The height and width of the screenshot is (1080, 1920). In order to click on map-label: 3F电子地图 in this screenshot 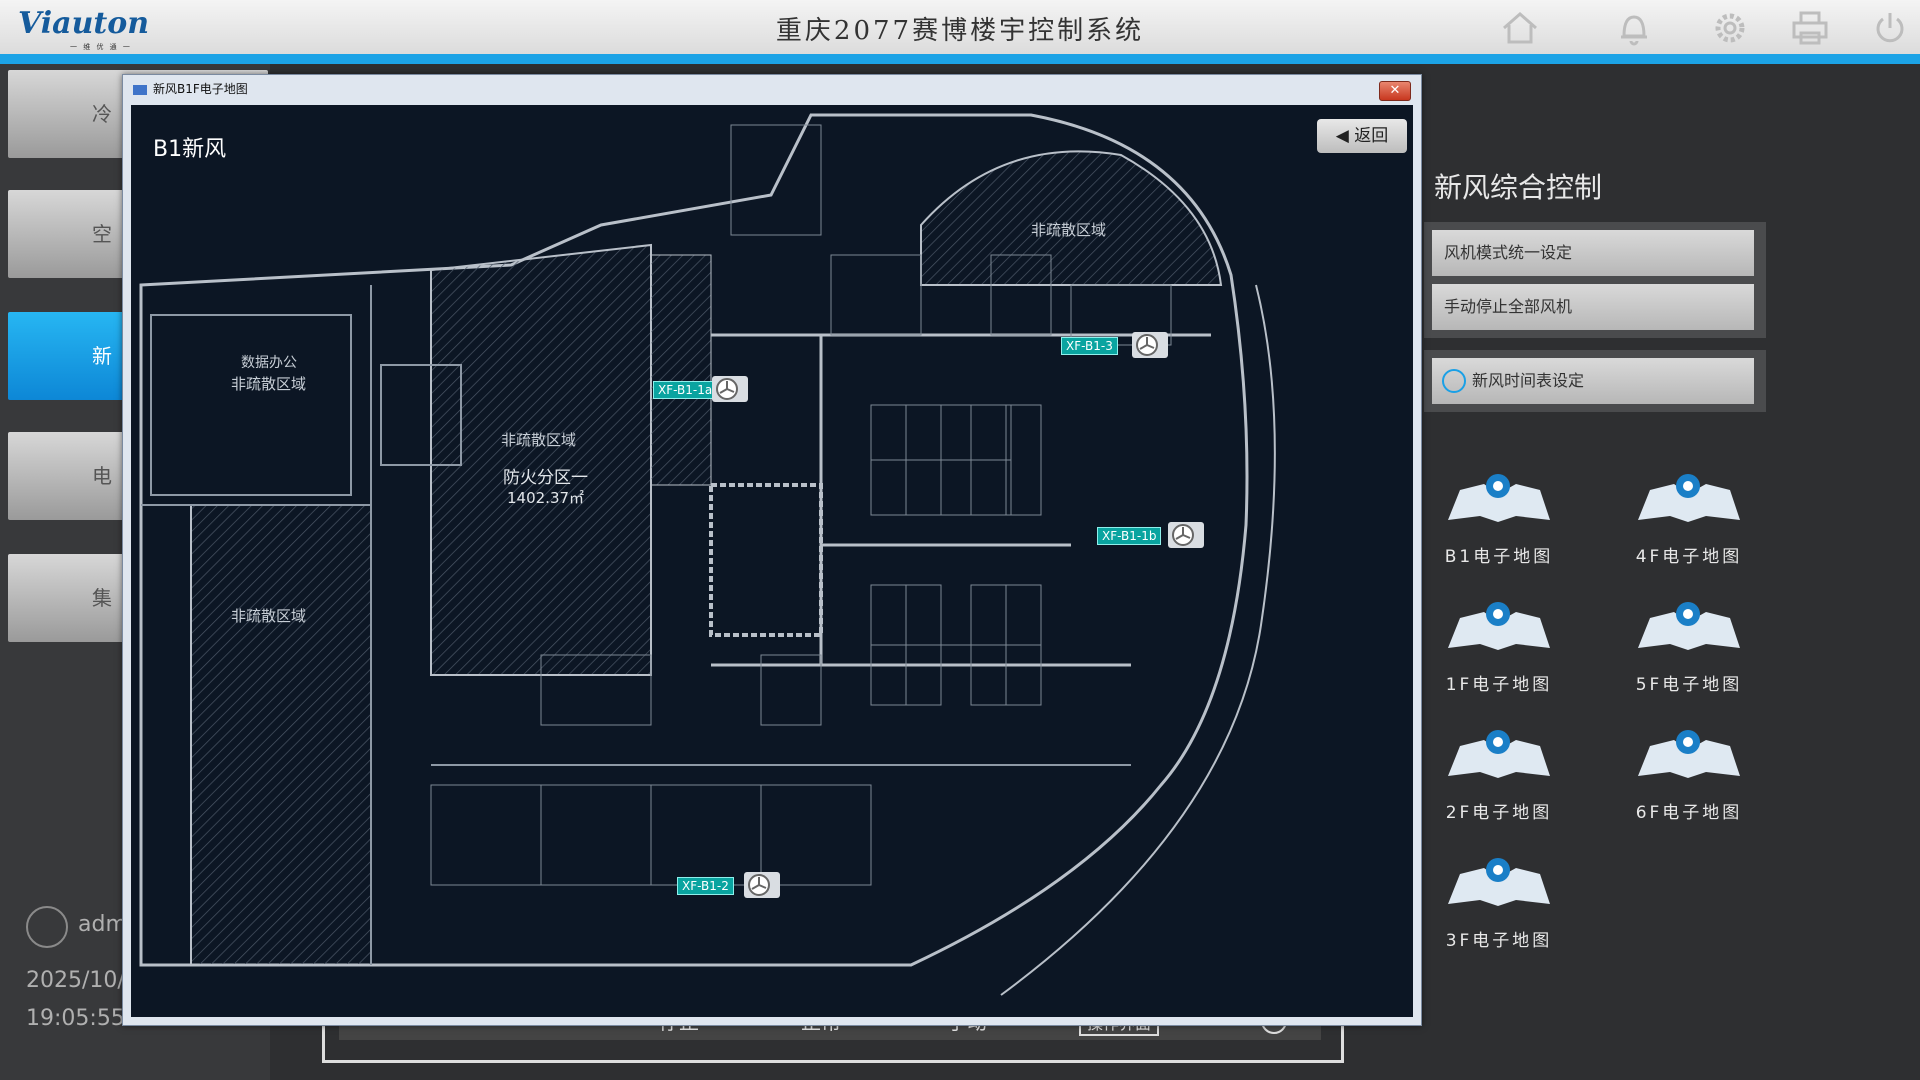, I will do `click(1499, 941)`.